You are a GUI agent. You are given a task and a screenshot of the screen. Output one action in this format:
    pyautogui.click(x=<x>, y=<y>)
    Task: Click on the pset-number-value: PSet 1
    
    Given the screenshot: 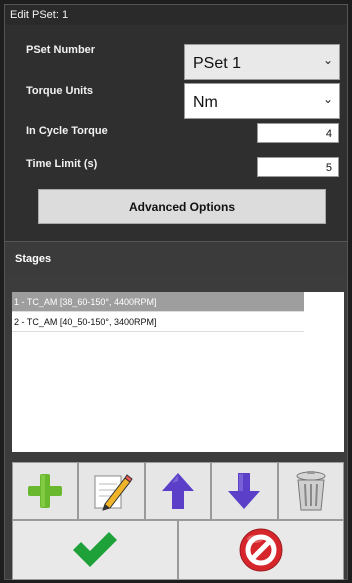 What is the action you would take?
    pyautogui.click(x=217, y=63)
    